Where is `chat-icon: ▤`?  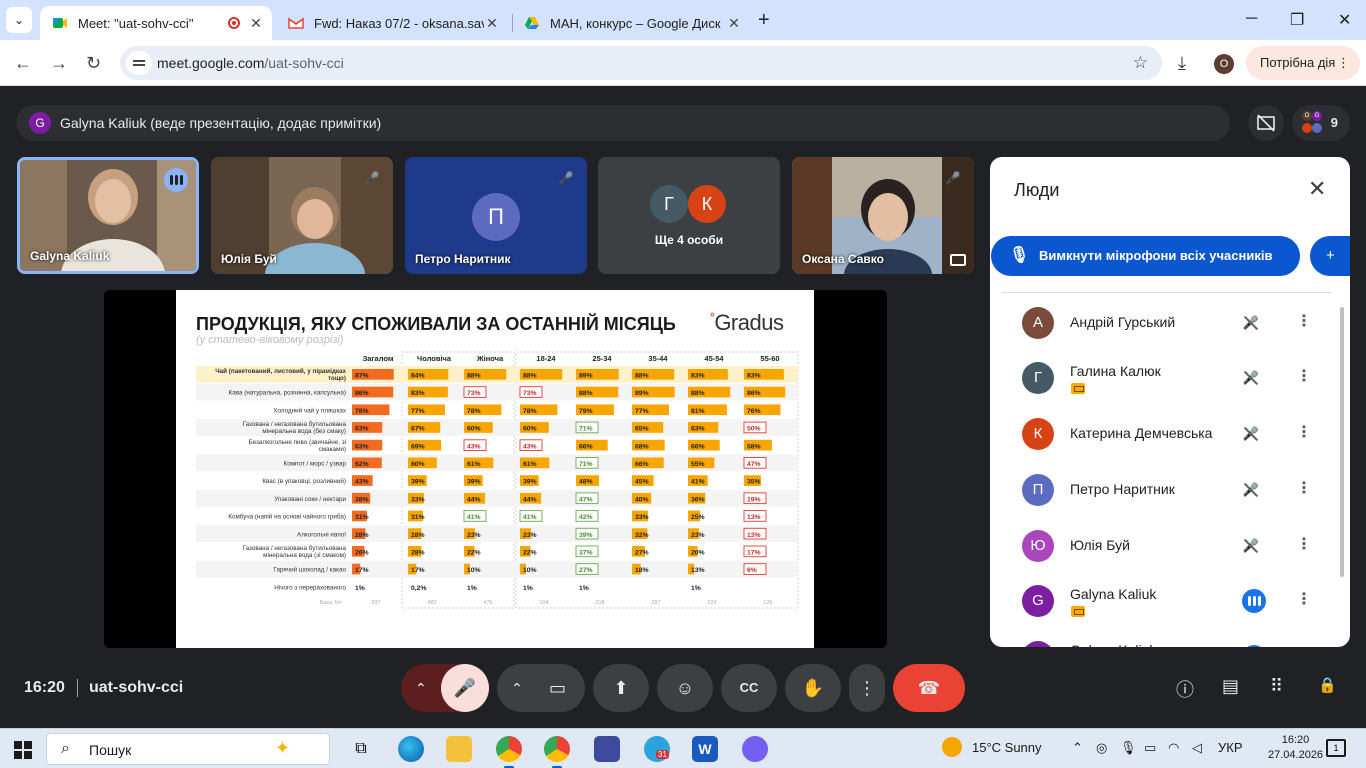
chat-icon: ▤ is located at coordinates (1230, 686).